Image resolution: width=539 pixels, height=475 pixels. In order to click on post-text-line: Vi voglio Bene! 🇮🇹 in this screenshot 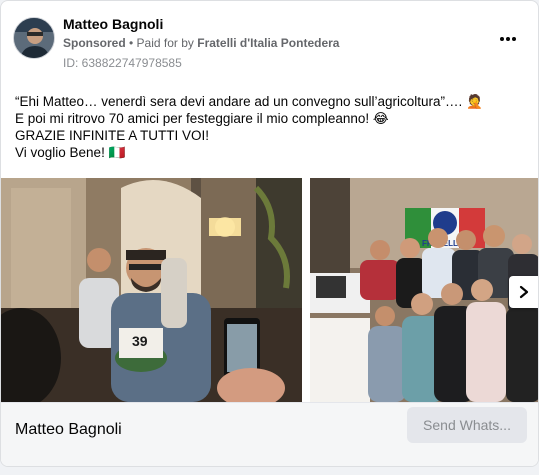, I will do `click(70, 152)`.